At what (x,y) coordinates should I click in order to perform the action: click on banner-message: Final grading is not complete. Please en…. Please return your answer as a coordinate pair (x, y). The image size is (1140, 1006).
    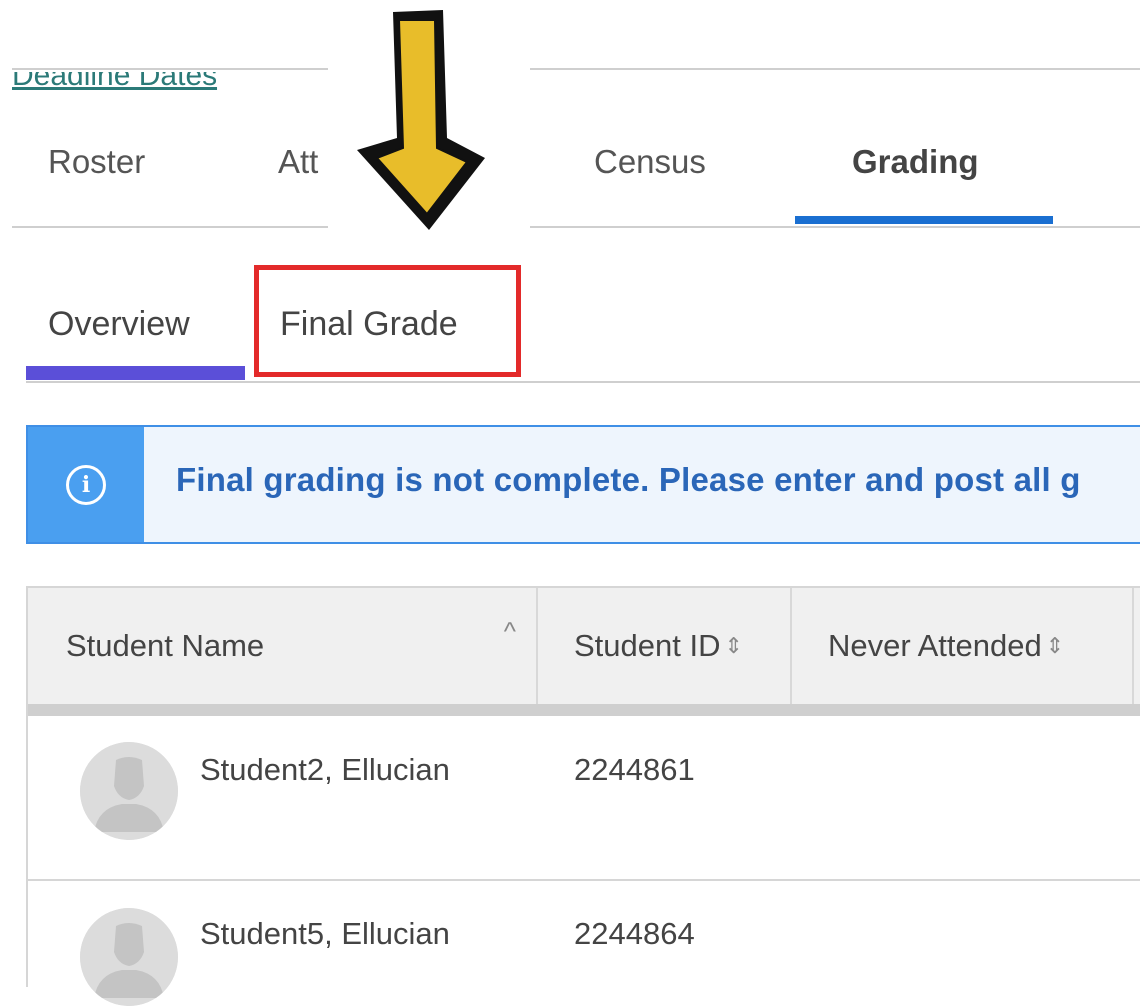
    Looking at the image, I should click on (628, 479).